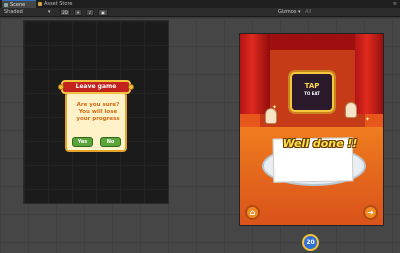 Image resolution: width=400 pixels, height=253 pixels. What do you see at coordinates (78, 12) in the screenshot?
I see `lighting-toggle-icon: ☀` at bounding box center [78, 12].